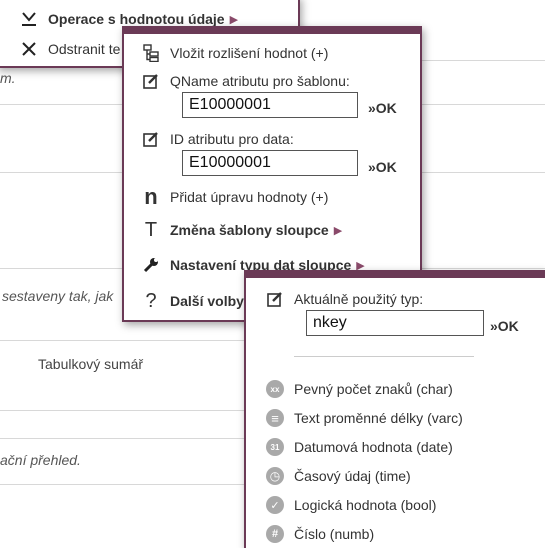 This screenshot has height=548, width=545. I want to click on qname-label: QName atributu pro šablonu:, so click(260, 81).